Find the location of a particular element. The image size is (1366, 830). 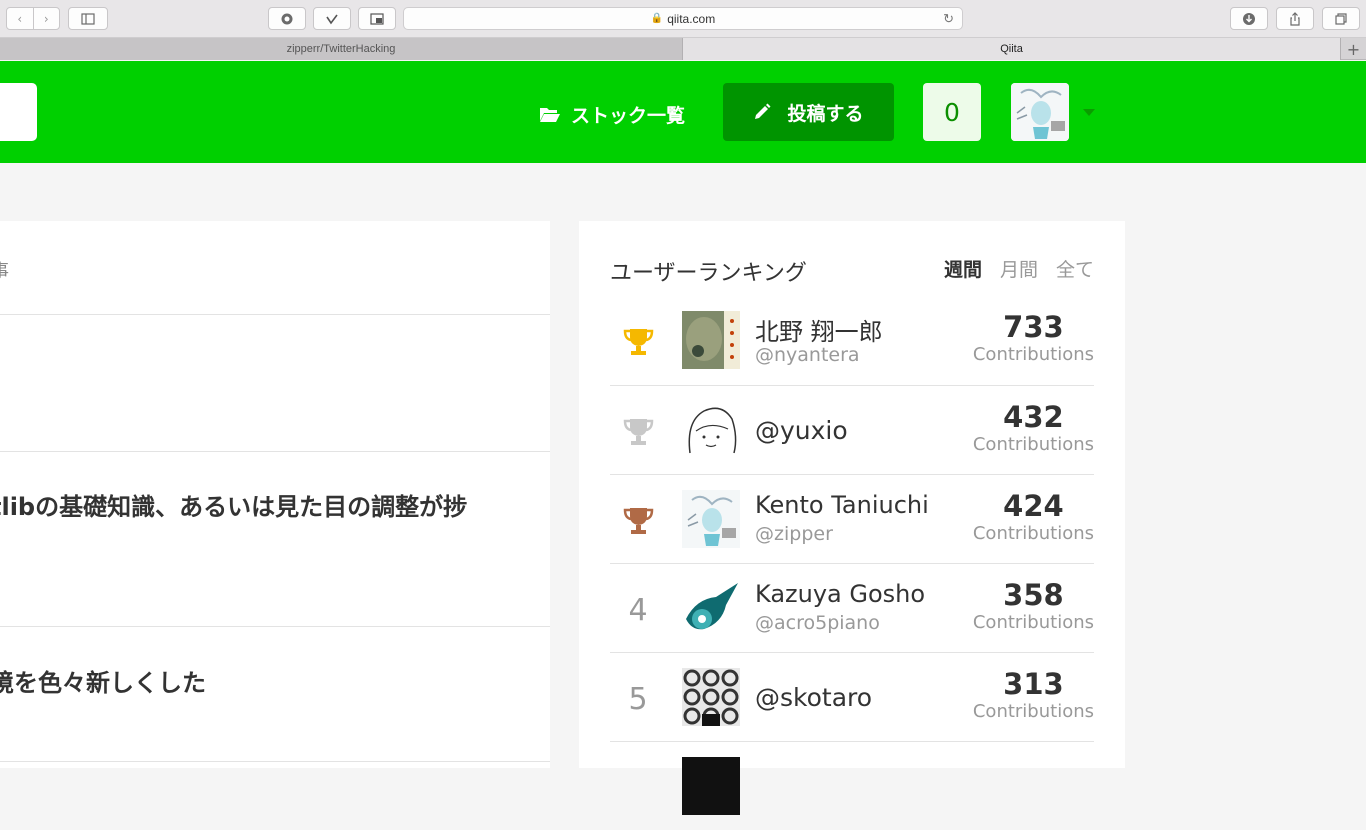

ranking-score: 733 Contributions is located at coordinates (1033, 338).